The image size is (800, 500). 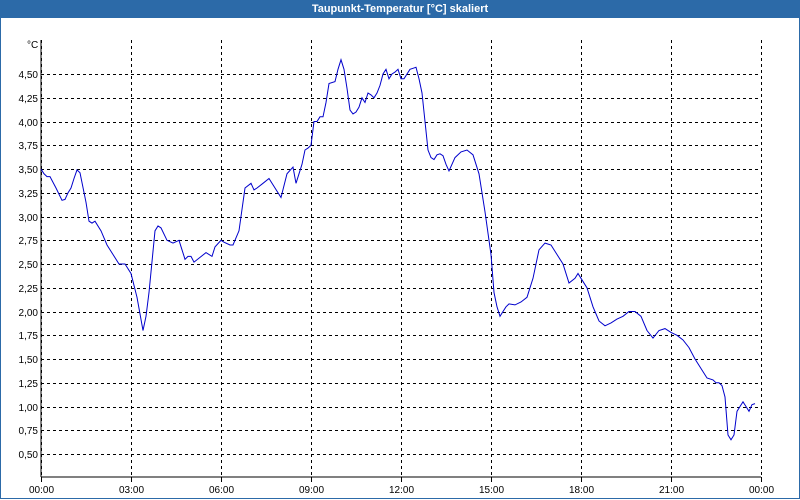 What do you see at coordinates (29, 336) in the screenshot?
I see `y-tick-label: 1,75` at bounding box center [29, 336].